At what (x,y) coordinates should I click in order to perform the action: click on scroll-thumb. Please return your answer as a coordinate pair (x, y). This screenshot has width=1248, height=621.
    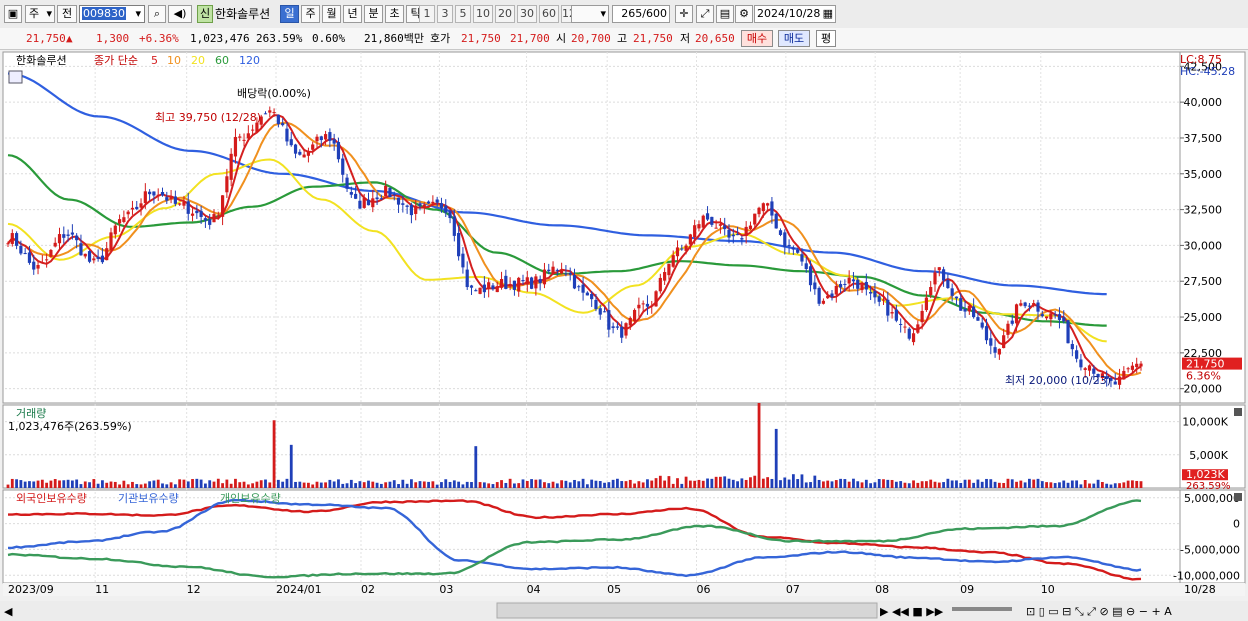
    Looking at the image, I should click on (687, 610).